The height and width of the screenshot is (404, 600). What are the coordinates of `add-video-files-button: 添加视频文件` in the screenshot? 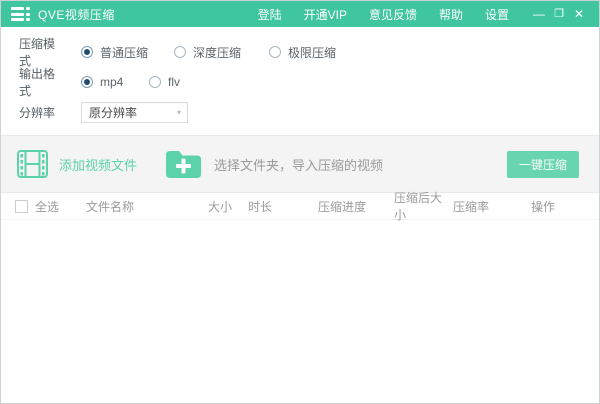 It's located at (98, 164).